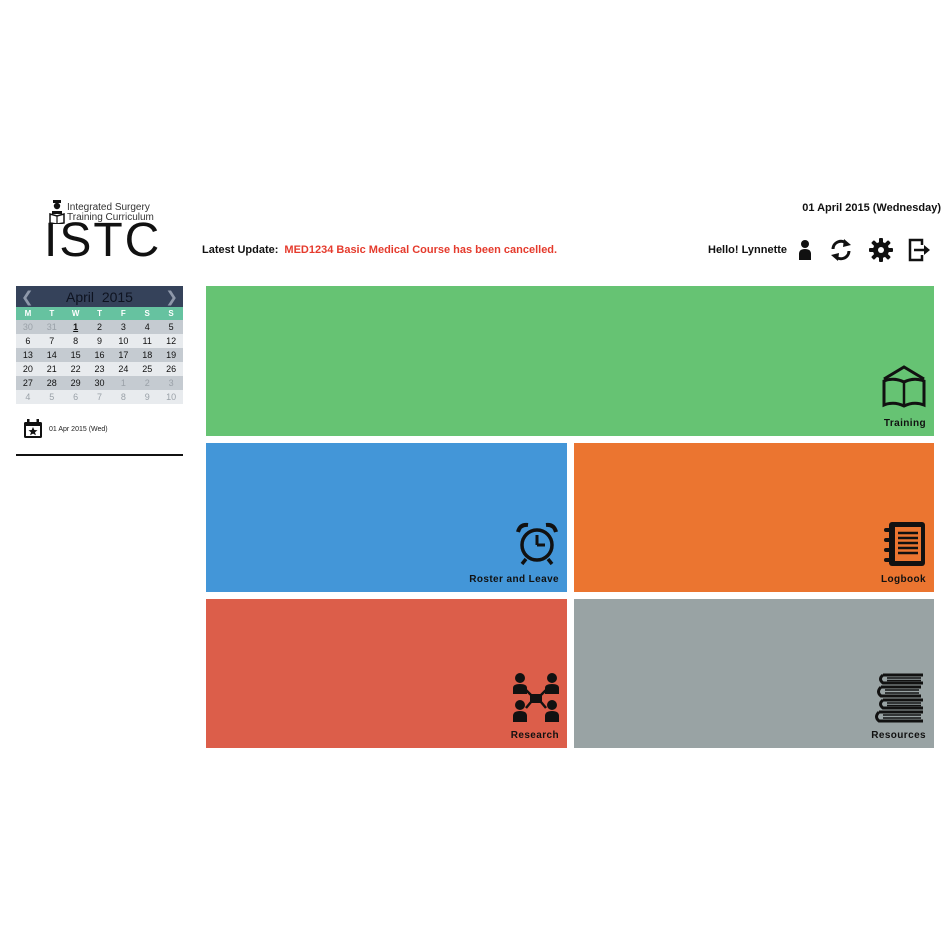 This screenshot has width=945, height=945. What do you see at coordinates (537, 544) in the screenshot?
I see `alarm-clock-icon` at bounding box center [537, 544].